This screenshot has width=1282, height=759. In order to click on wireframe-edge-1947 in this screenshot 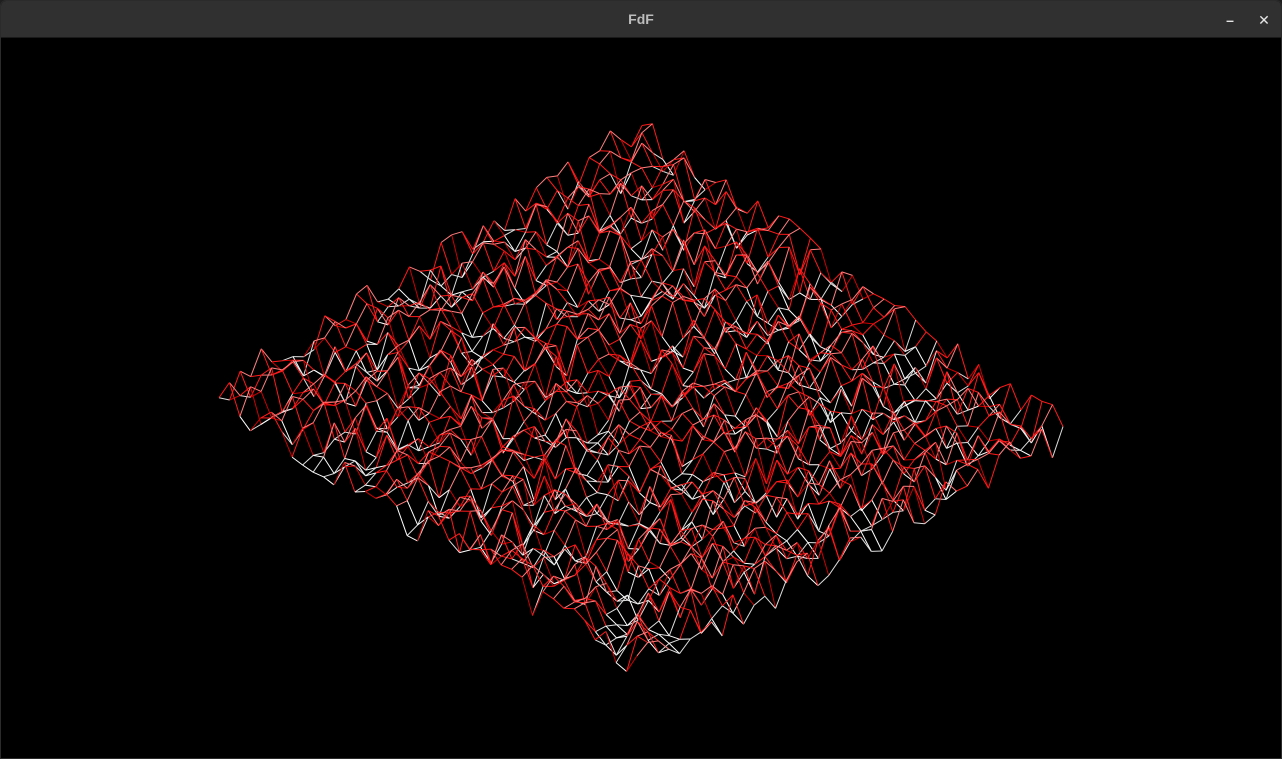, I will do `click(879, 320)`.